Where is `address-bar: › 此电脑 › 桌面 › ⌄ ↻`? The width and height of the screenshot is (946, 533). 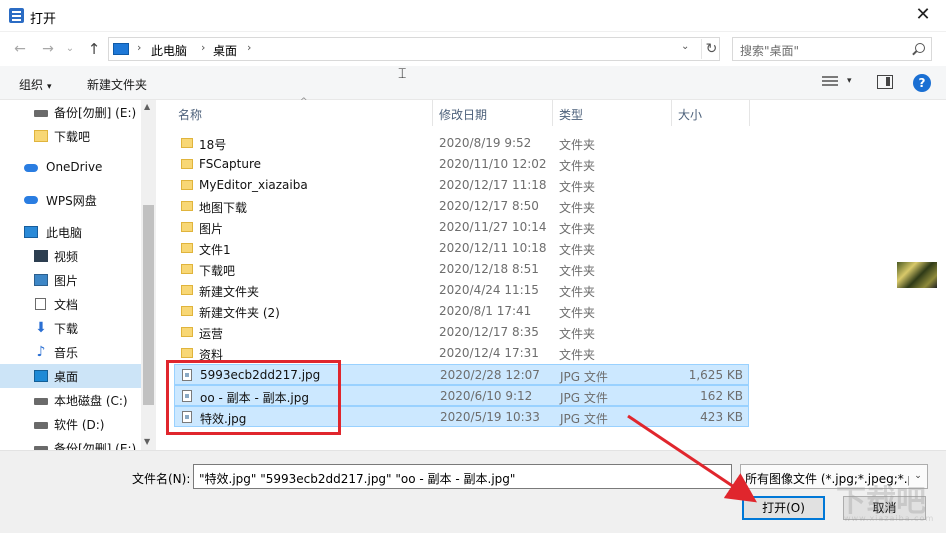 address-bar: › 此电脑 › 桌面 › ⌄ ↻ is located at coordinates (414, 49).